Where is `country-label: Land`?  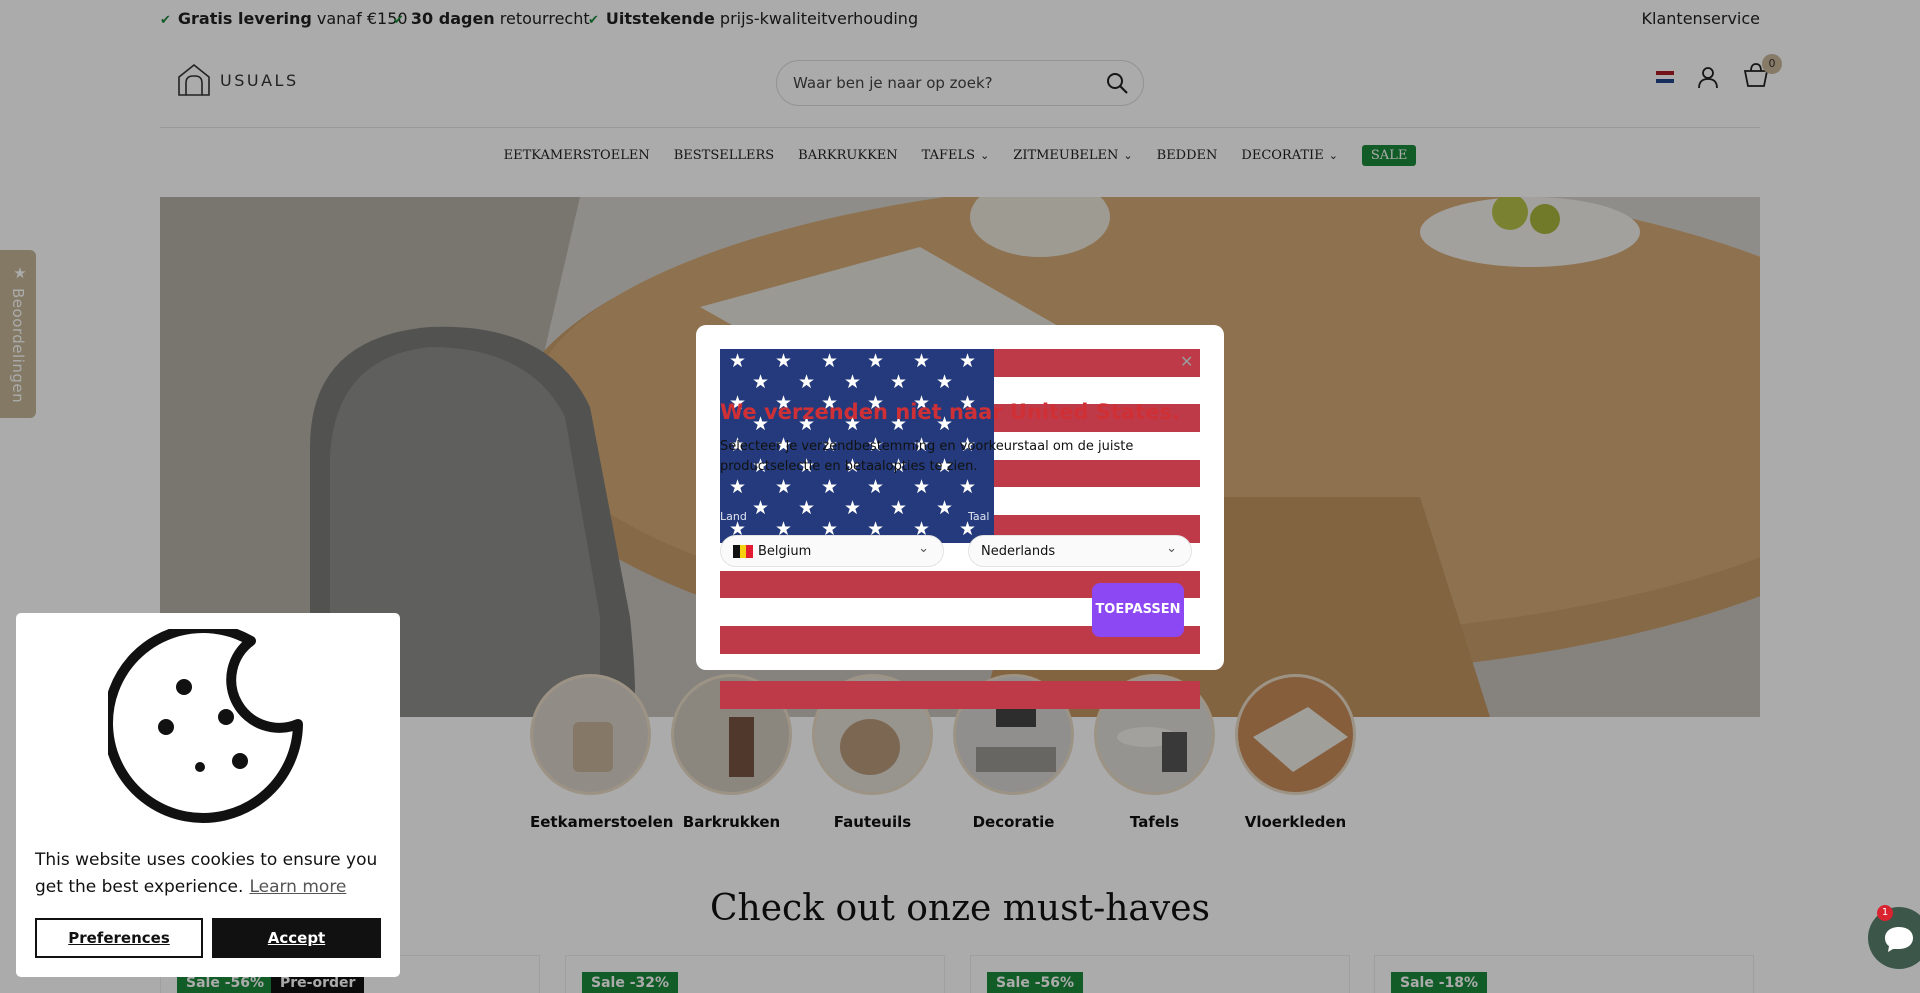
country-label: Land is located at coordinates (733, 516).